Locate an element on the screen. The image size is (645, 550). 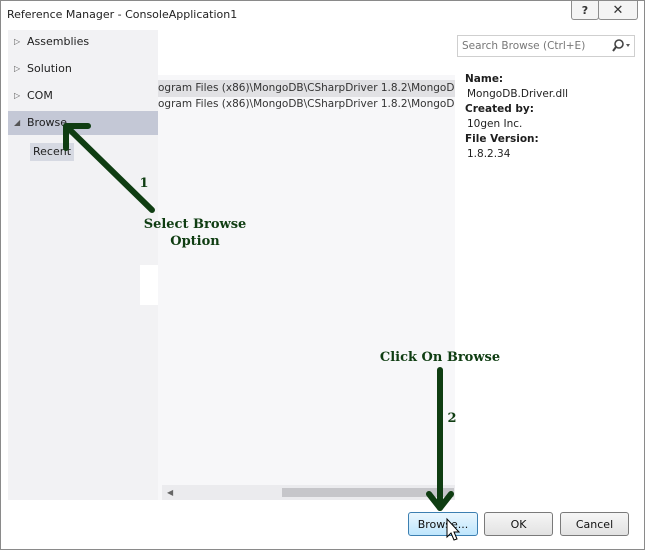
step2-arrow is located at coordinates (440, 439).